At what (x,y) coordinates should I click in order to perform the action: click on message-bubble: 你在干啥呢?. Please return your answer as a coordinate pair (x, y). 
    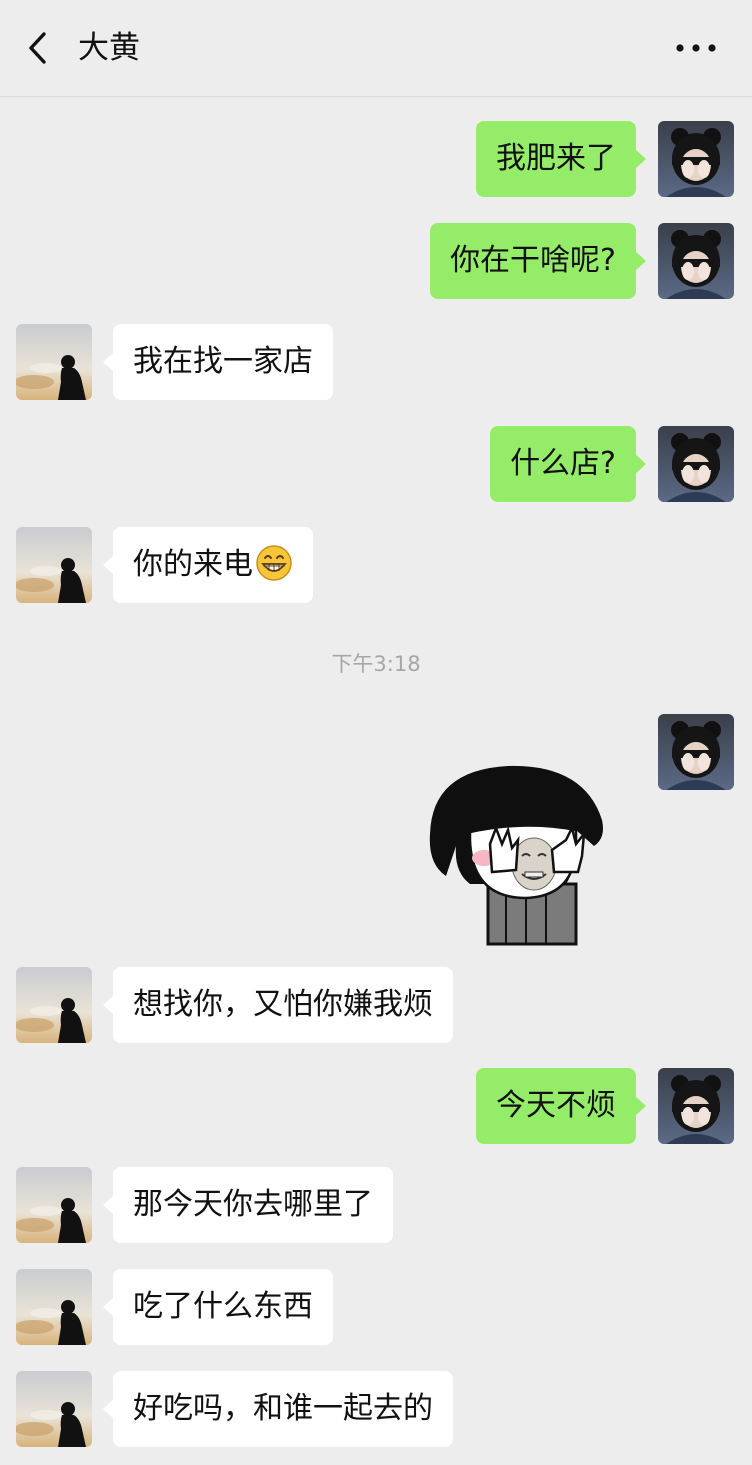
    Looking at the image, I should click on (538, 261).